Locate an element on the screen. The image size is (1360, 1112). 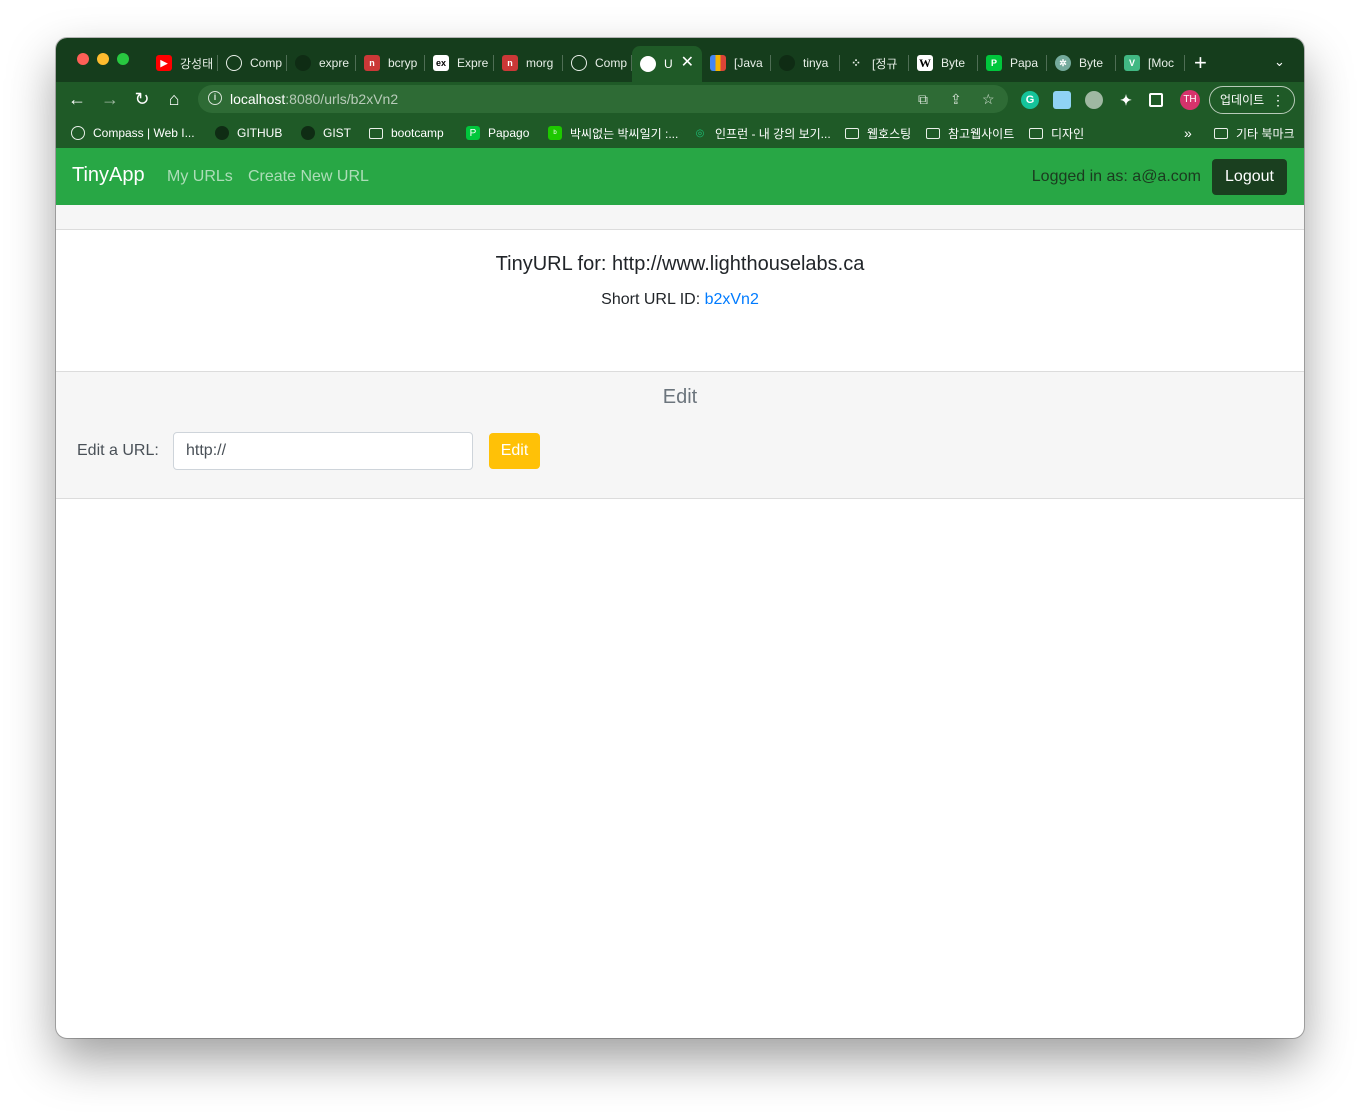
browser-tab: n bcryp is located at coordinates (390, 63).